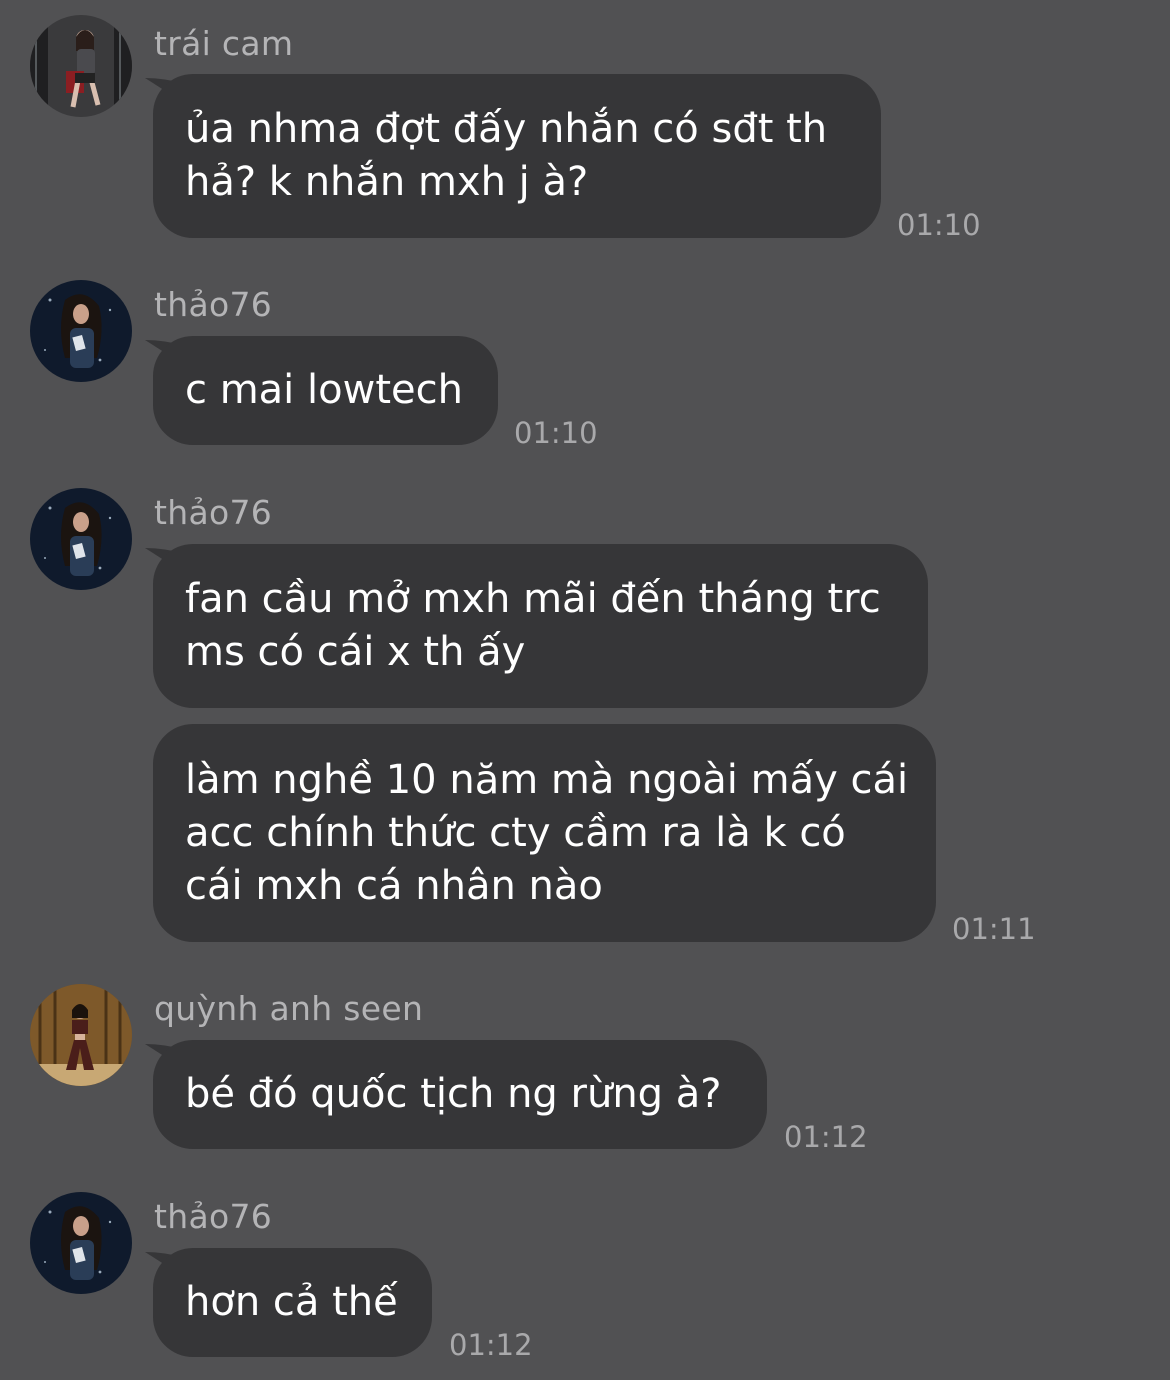  I want to click on message-text: hả? k nhắn mxh j à?, so click(387, 182).